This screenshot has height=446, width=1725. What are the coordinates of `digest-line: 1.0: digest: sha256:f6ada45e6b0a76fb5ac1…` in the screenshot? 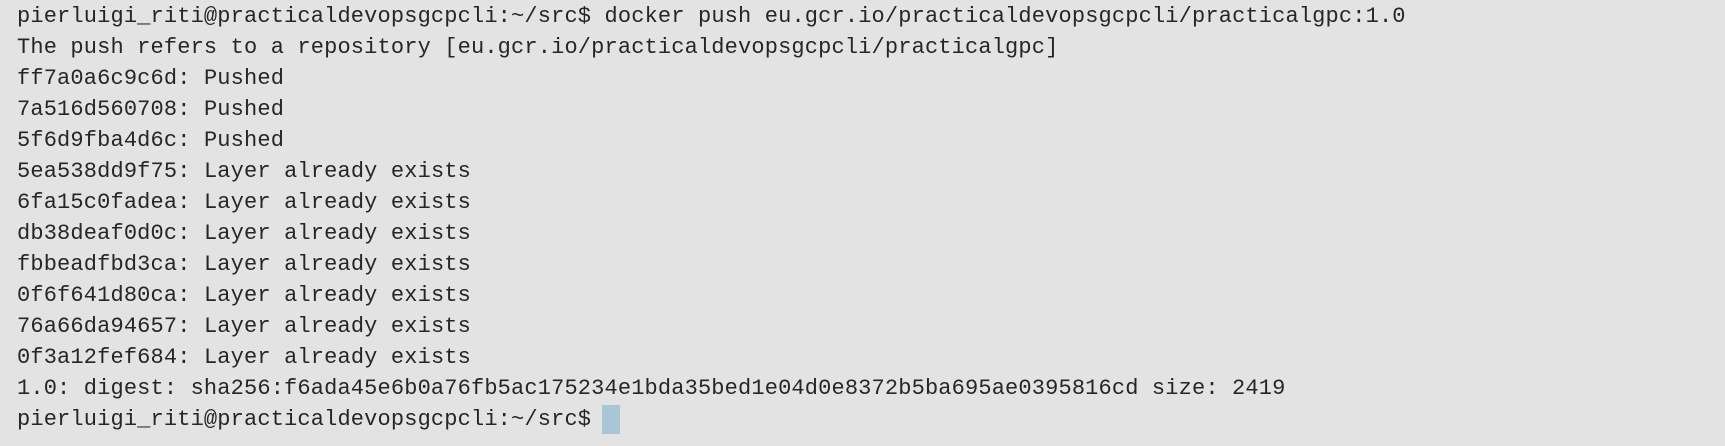 It's located at (651, 388).